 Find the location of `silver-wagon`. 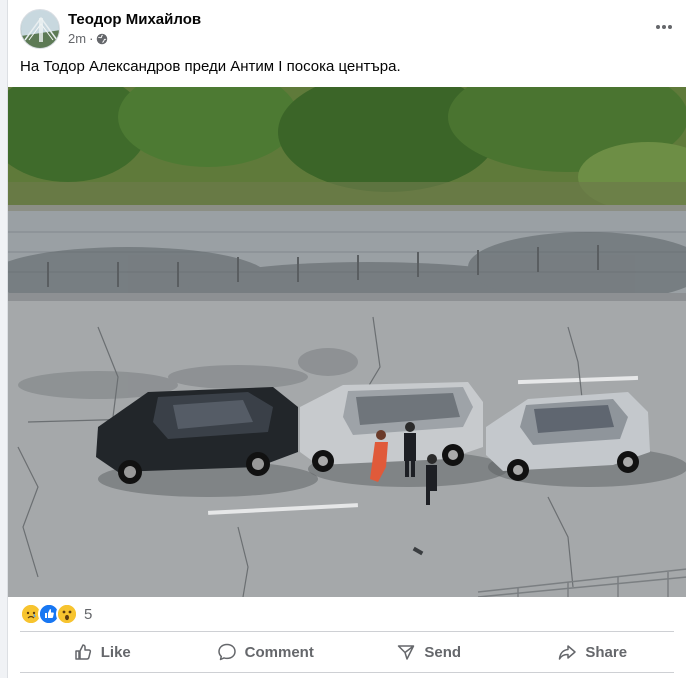

silver-wagon is located at coordinates (391, 427).